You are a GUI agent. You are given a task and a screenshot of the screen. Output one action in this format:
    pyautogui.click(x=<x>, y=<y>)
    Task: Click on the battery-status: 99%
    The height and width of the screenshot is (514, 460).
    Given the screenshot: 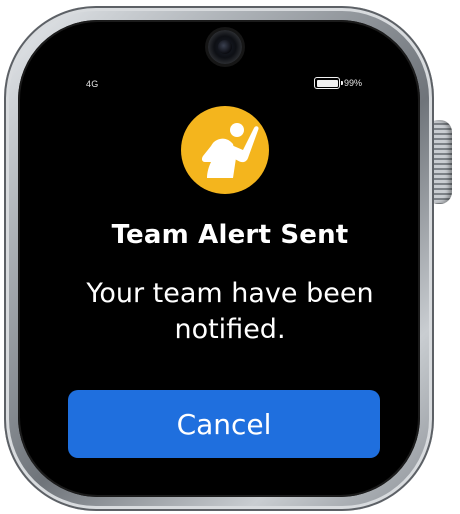 What is the action you would take?
    pyautogui.click(x=338, y=83)
    